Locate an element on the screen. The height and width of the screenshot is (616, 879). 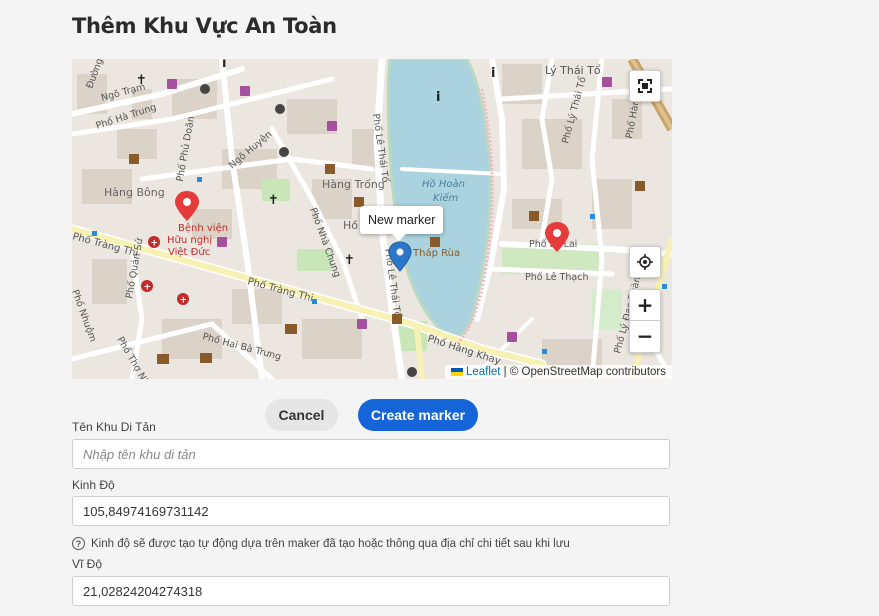
longitude-input is located at coordinates (371, 511).